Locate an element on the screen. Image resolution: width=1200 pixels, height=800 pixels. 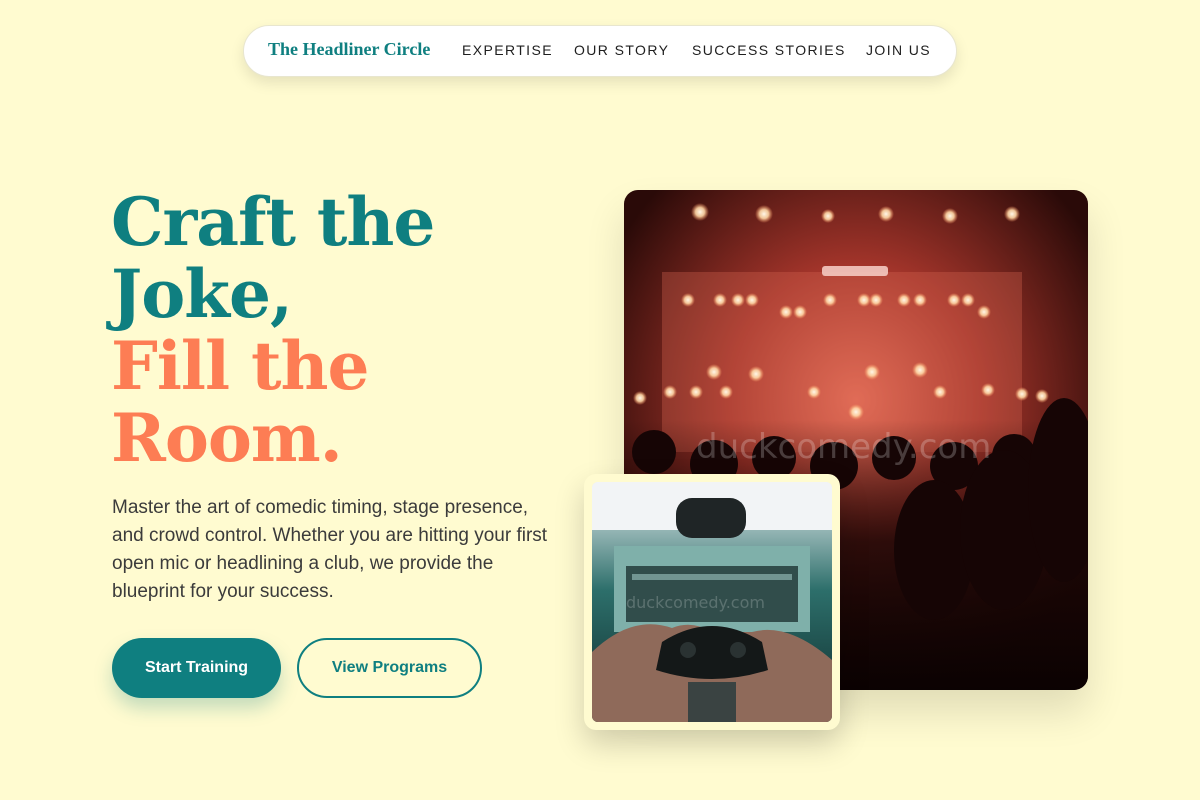
hero-title: Craft the Joke, Fill the Room. is located at coordinates (273, 330).